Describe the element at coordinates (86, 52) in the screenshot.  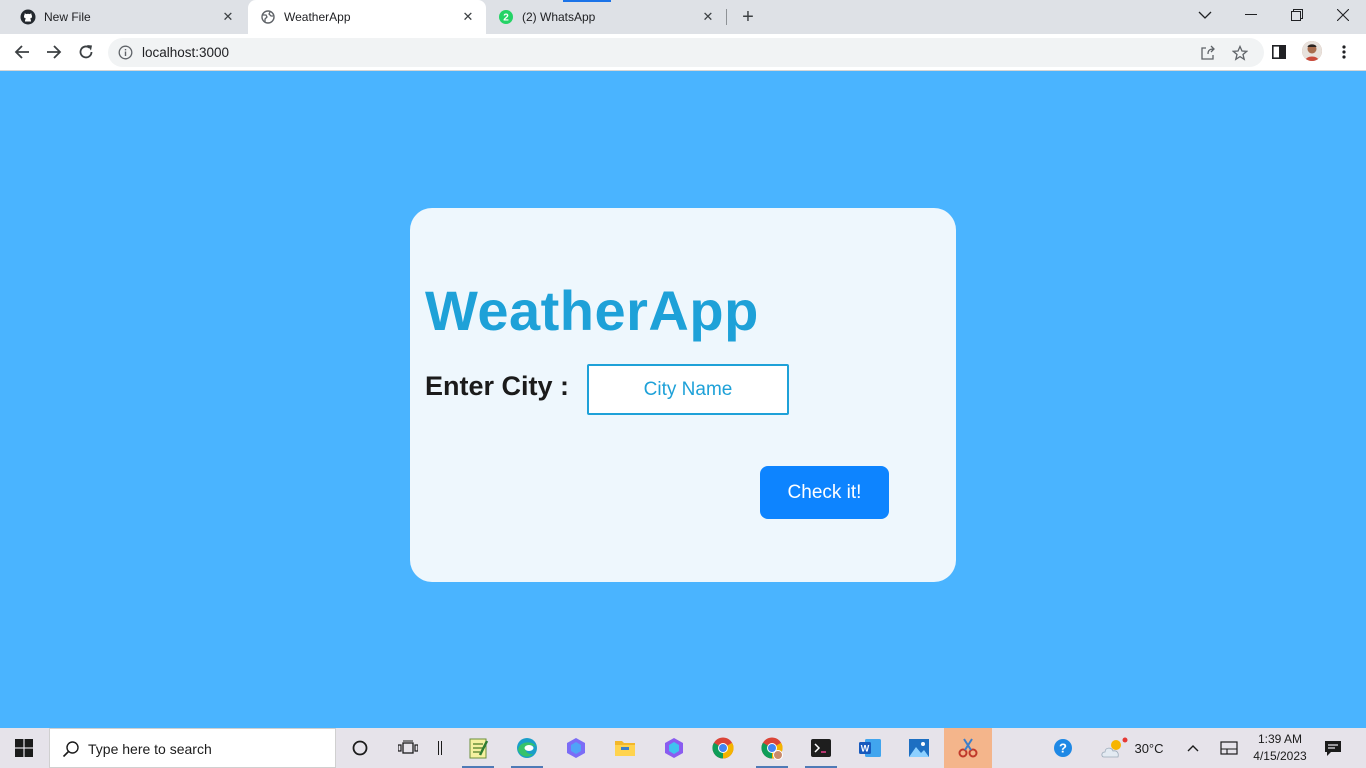
I see `reload-icon` at that location.